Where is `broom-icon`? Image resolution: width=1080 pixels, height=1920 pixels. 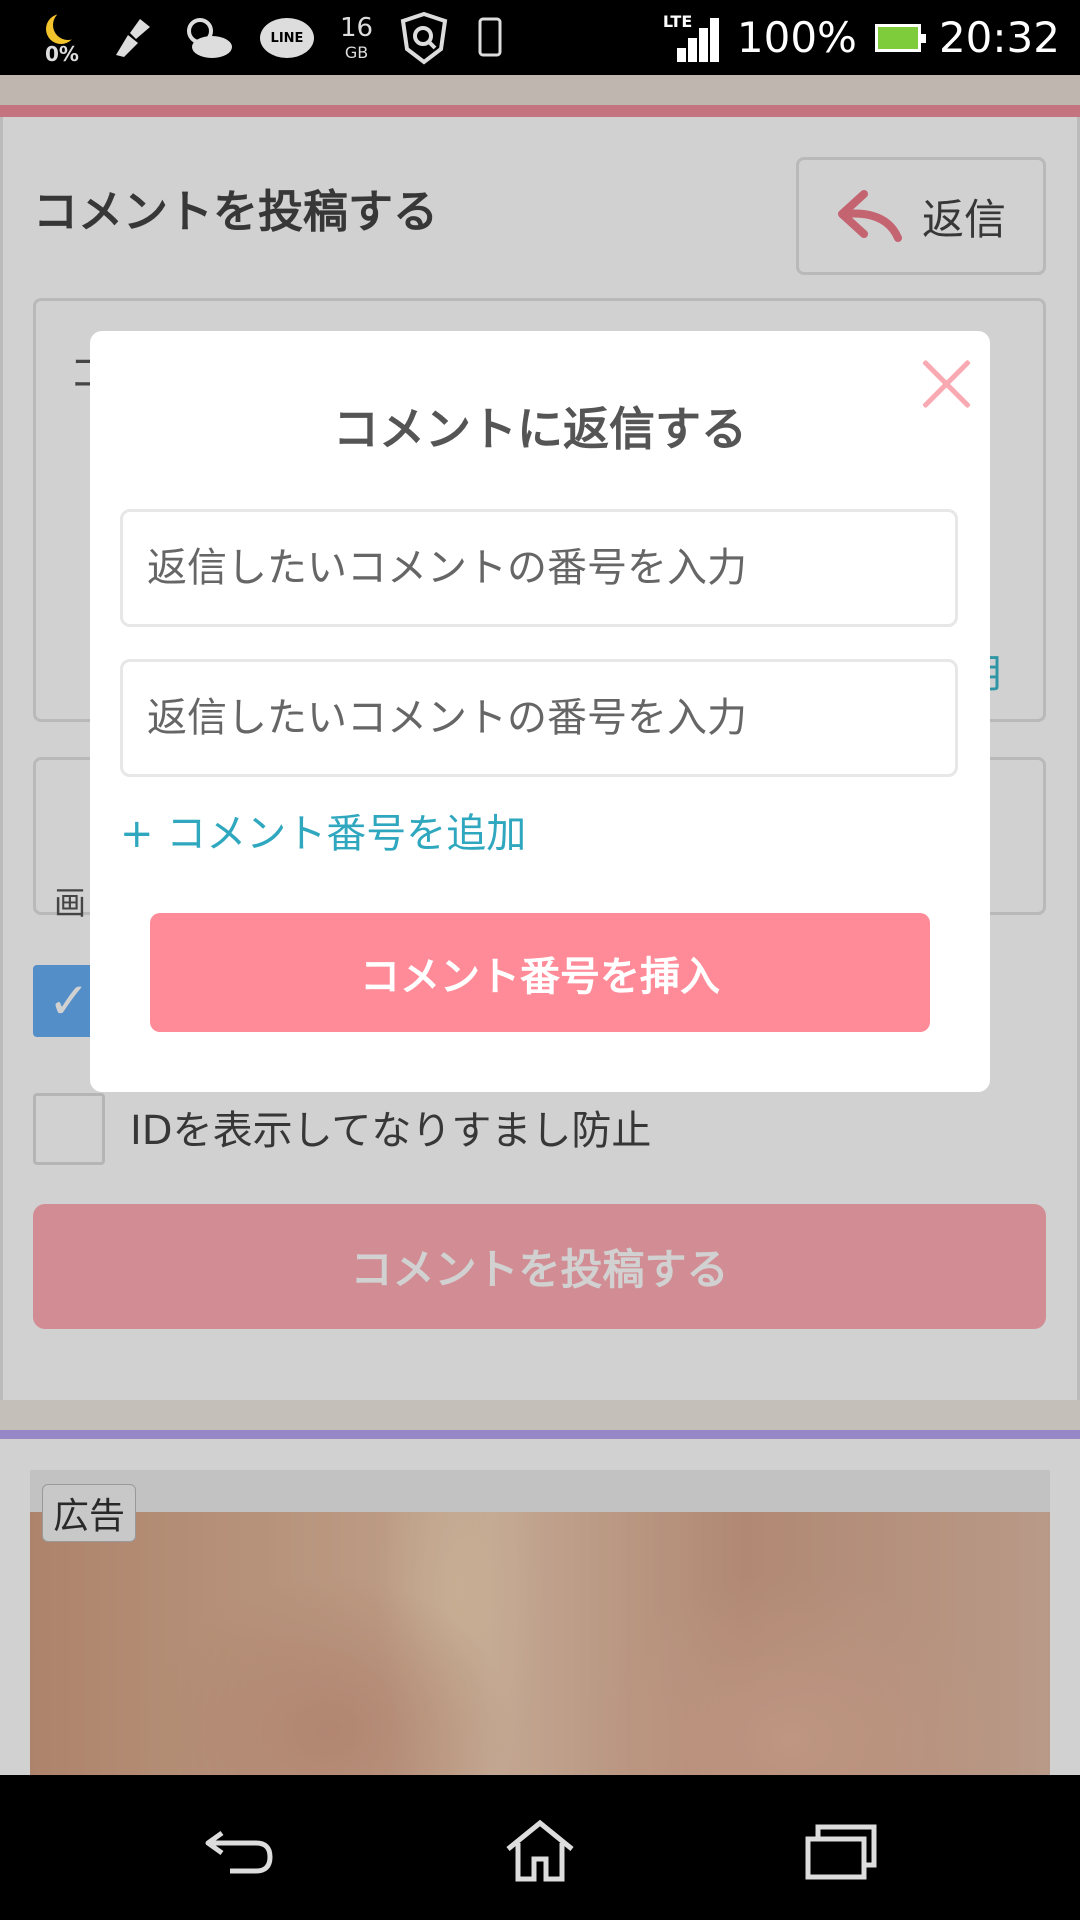 broom-icon is located at coordinates (133, 38).